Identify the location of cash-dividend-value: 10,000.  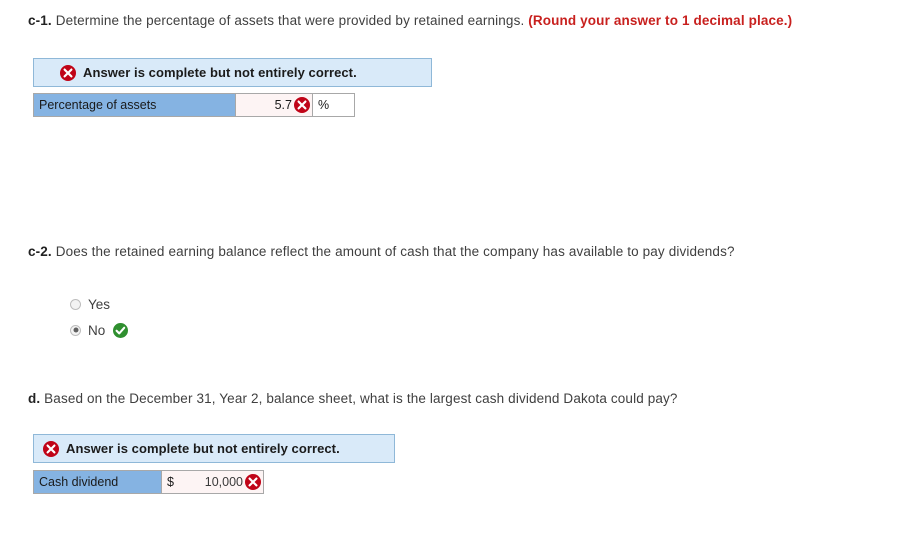
(223, 482).